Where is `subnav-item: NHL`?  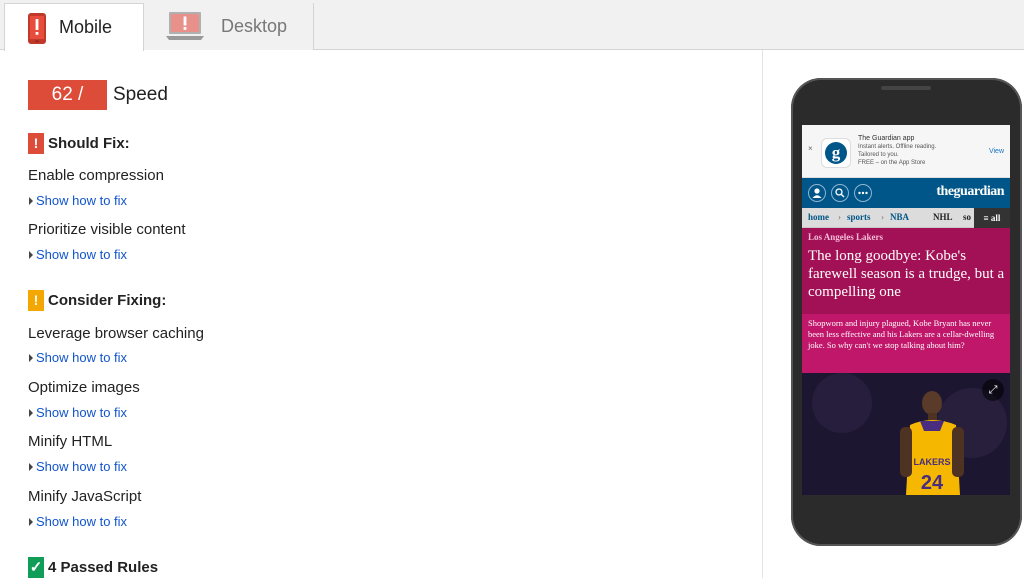
subnav-item: NHL is located at coordinates (943, 217).